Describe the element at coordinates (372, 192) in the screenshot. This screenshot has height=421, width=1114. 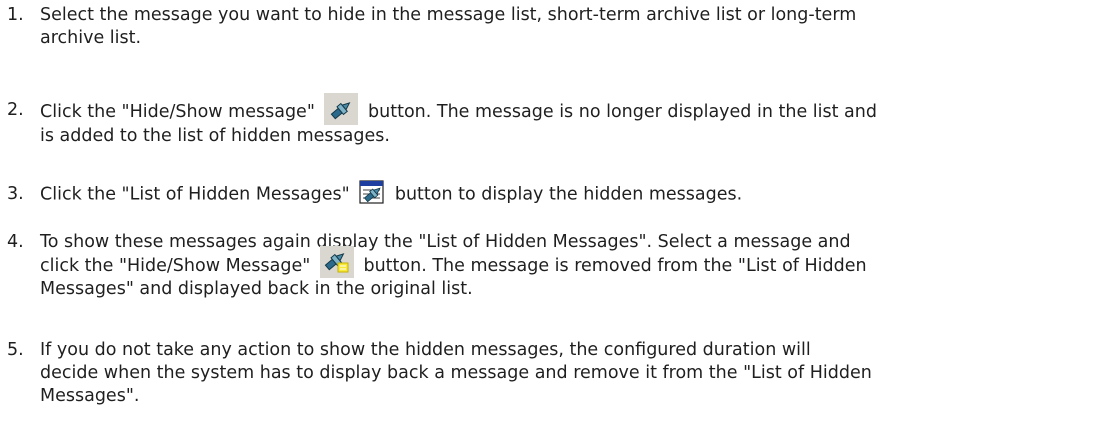
I see `list-of-hidden-messages-icon` at that location.